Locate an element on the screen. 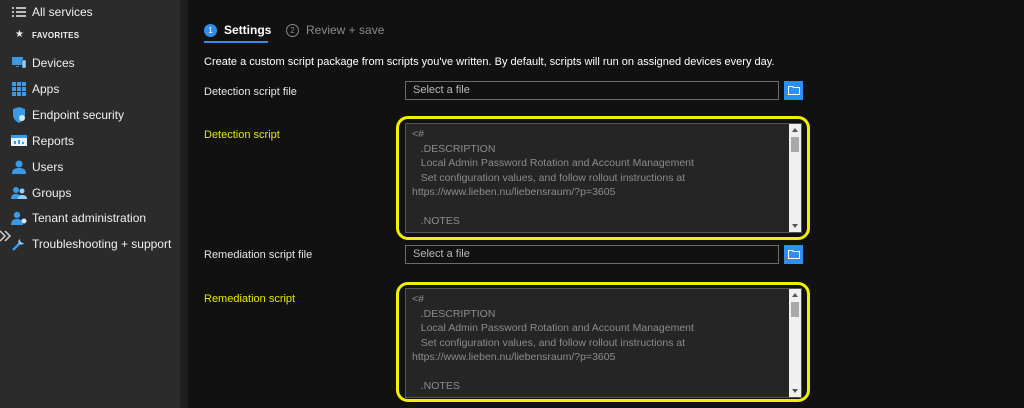 This screenshot has width=1024, height=408. favorites-label: FAVORITES is located at coordinates (56, 35).